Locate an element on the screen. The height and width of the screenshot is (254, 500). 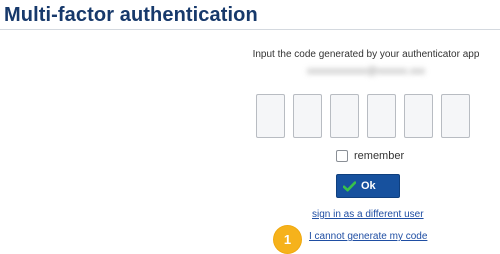
cannot-generate-code-link: I cannot generate my code is located at coordinates (368, 236).